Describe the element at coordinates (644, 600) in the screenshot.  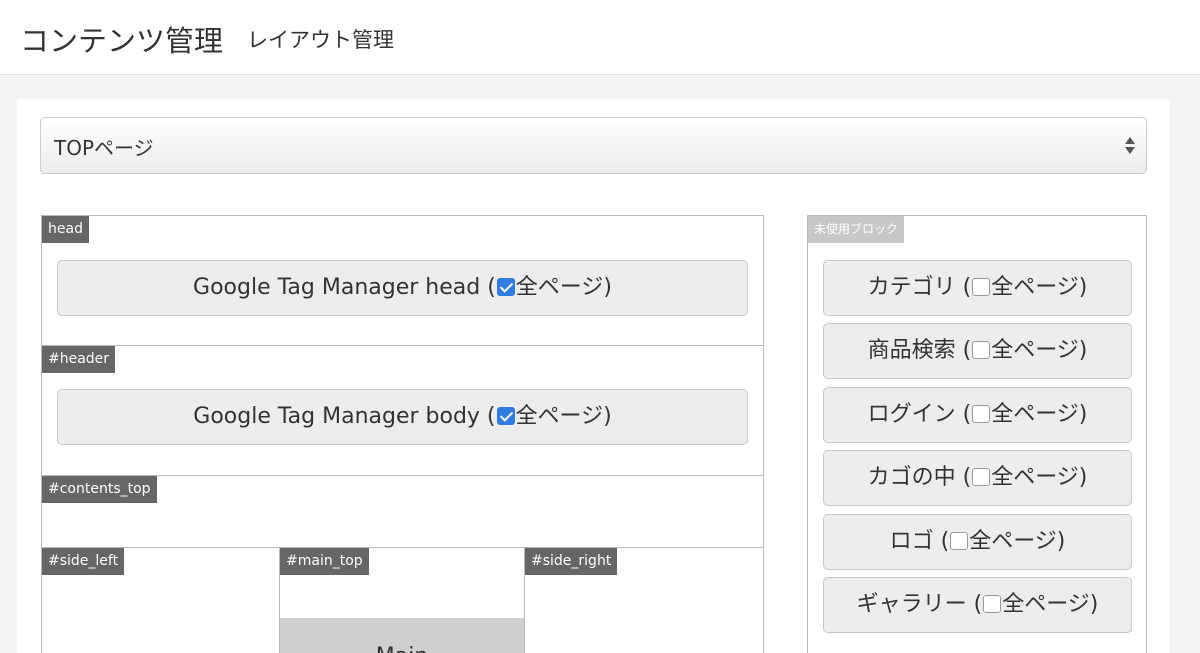
I see `region-side-right: #side_right` at that location.